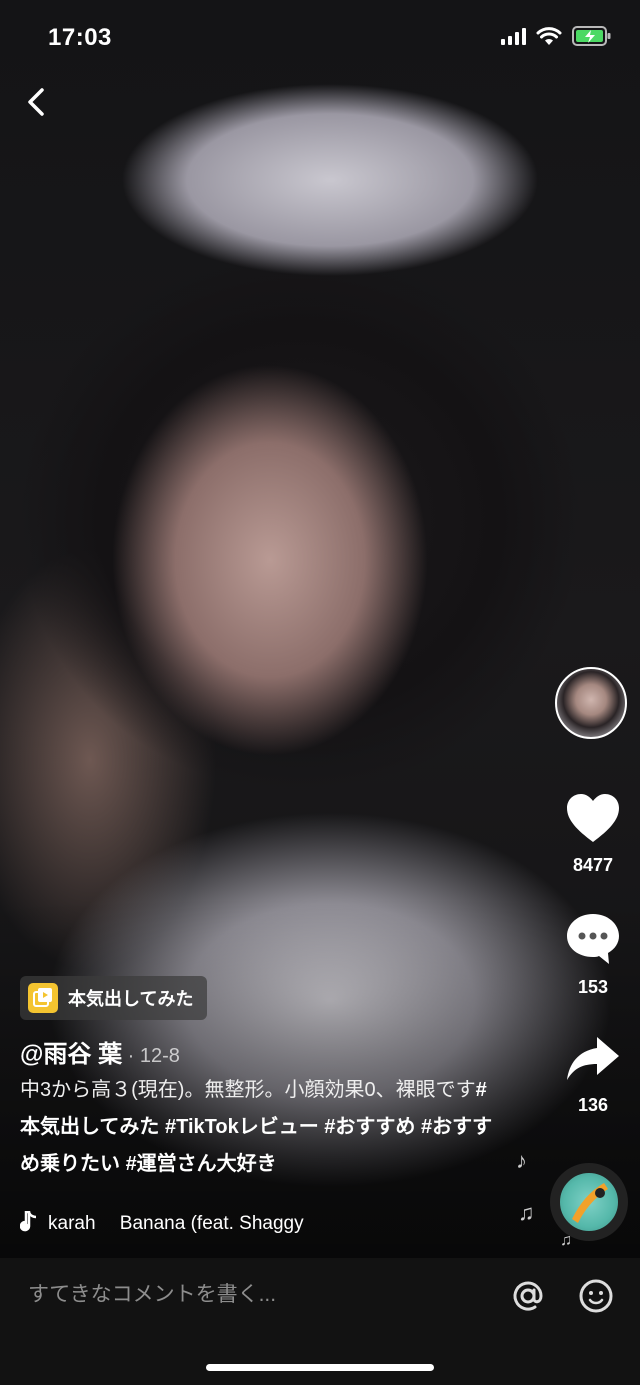 The image size is (640, 1385). What do you see at coordinates (28, 1220) in the screenshot?
I see `music-note-icon` at bounding box center [28, 1220].